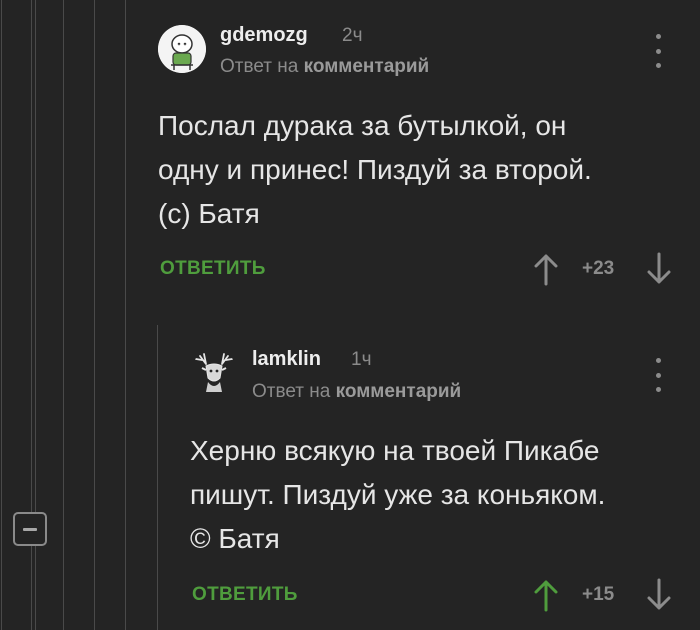  I want to click on comment-line: © Батя, so click(235, 538).